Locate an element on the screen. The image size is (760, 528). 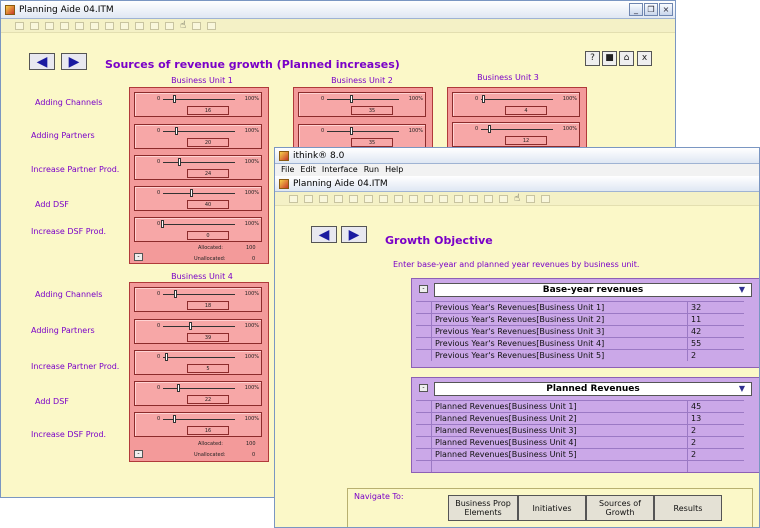
slider-value: 18 is located at coordinates (208, 305).